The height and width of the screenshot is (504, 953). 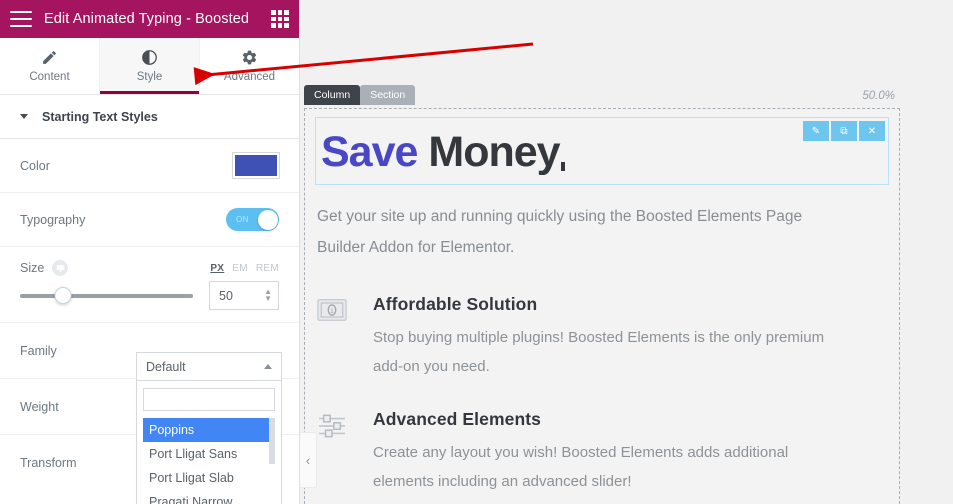 What do you see at coordinates (249, 77) in the screenshot?
I see `tab-advanced-label: Advanced` at bounding box center [249, 77].